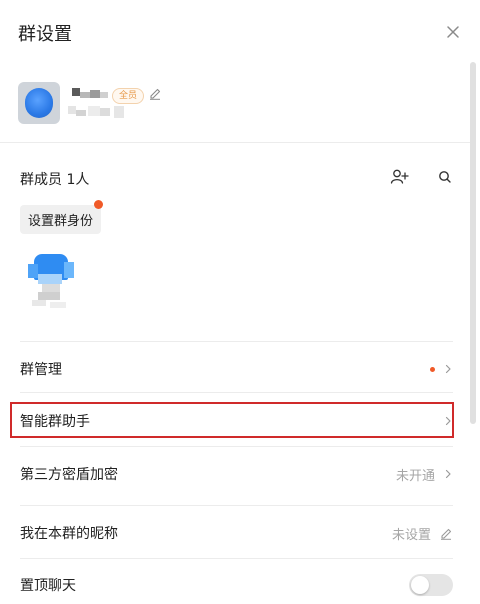 The height and width of the screenshot is (604, 480). I want to click on scrollbar, so click(473, 243).